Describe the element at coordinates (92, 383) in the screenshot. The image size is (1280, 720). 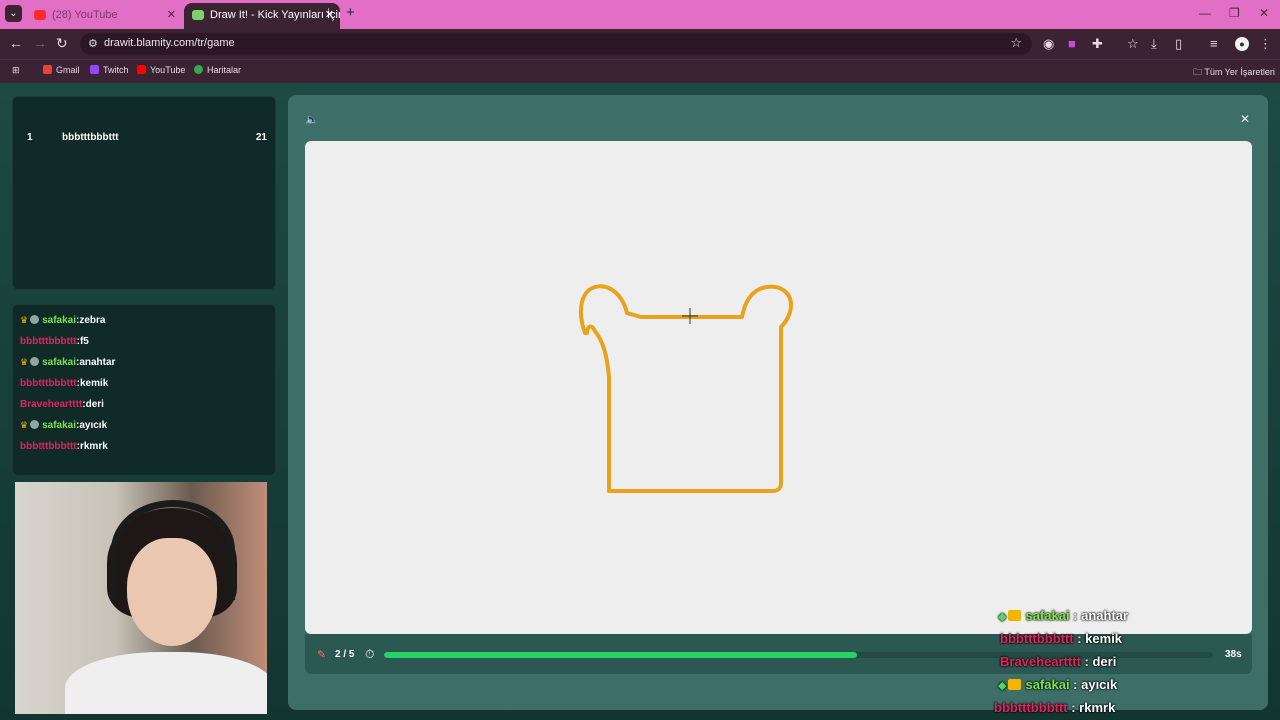
I see `chat-text: :kemik` at that location.